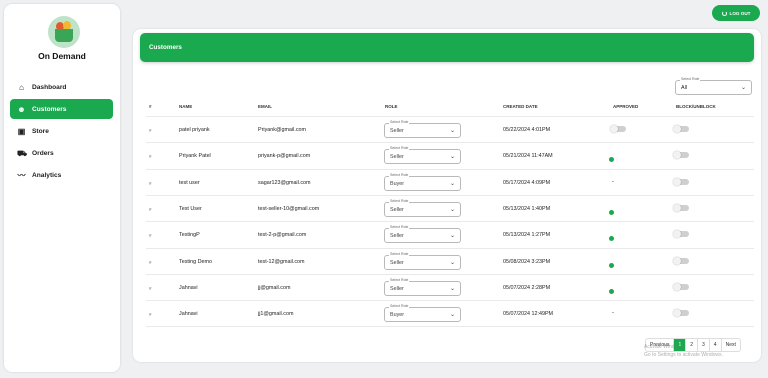 The height and width of the screenshot is (378, 768). Describe the element at coordinates (40, 131) in the screenshot. I see `sidebar-item-label: Store` at that location.